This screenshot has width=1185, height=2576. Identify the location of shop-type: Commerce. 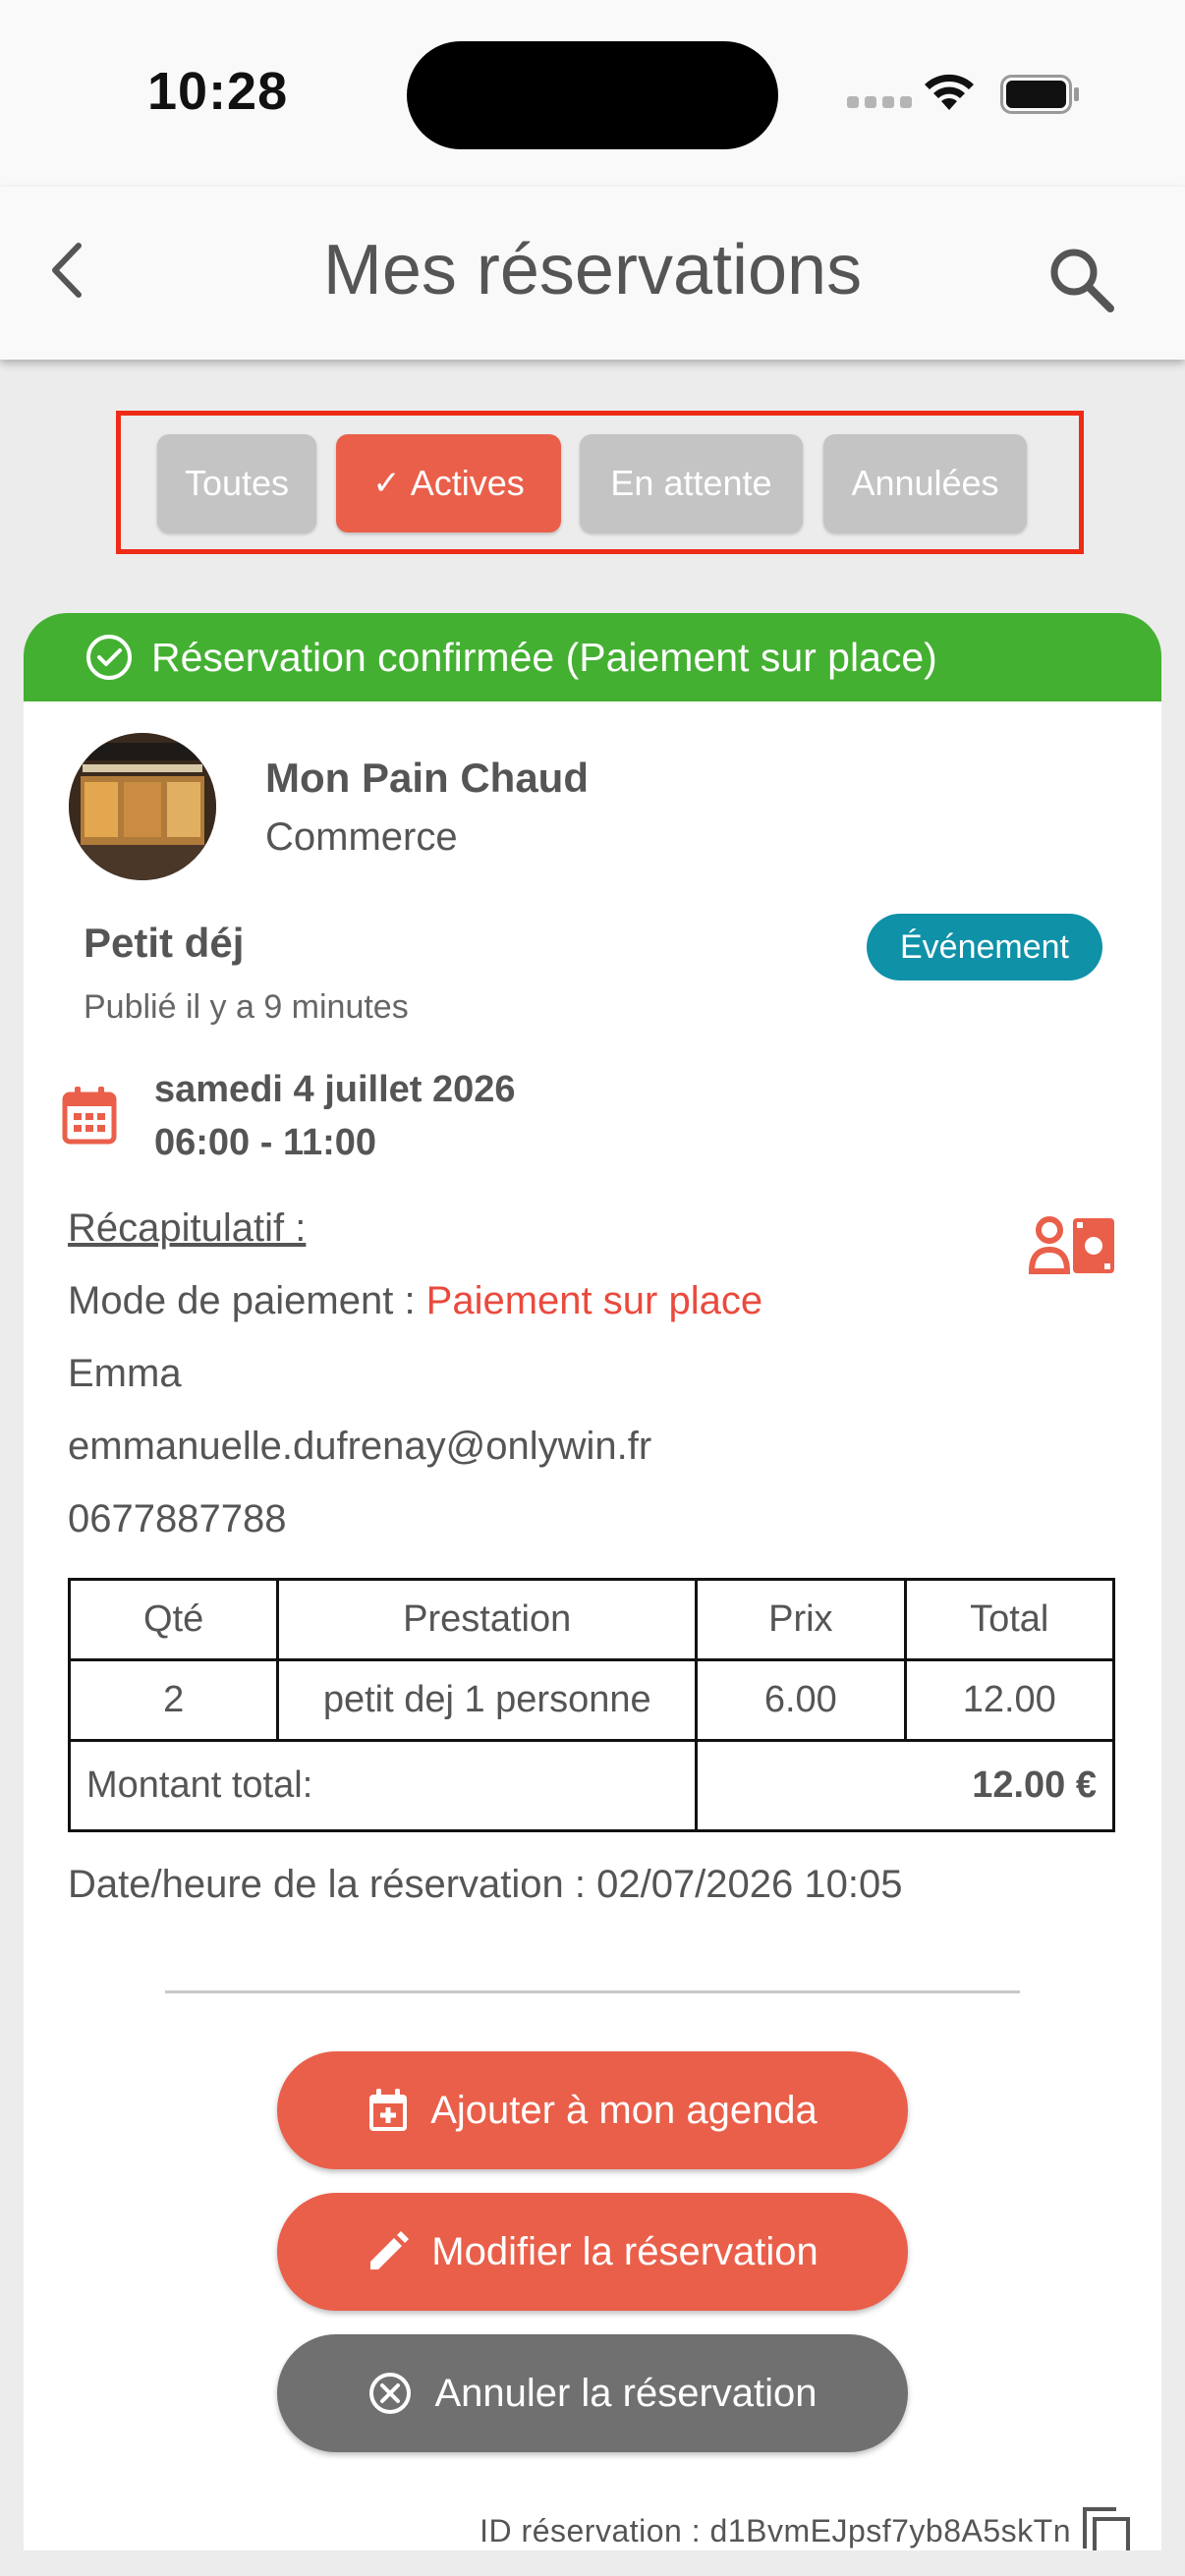
(362, 837).